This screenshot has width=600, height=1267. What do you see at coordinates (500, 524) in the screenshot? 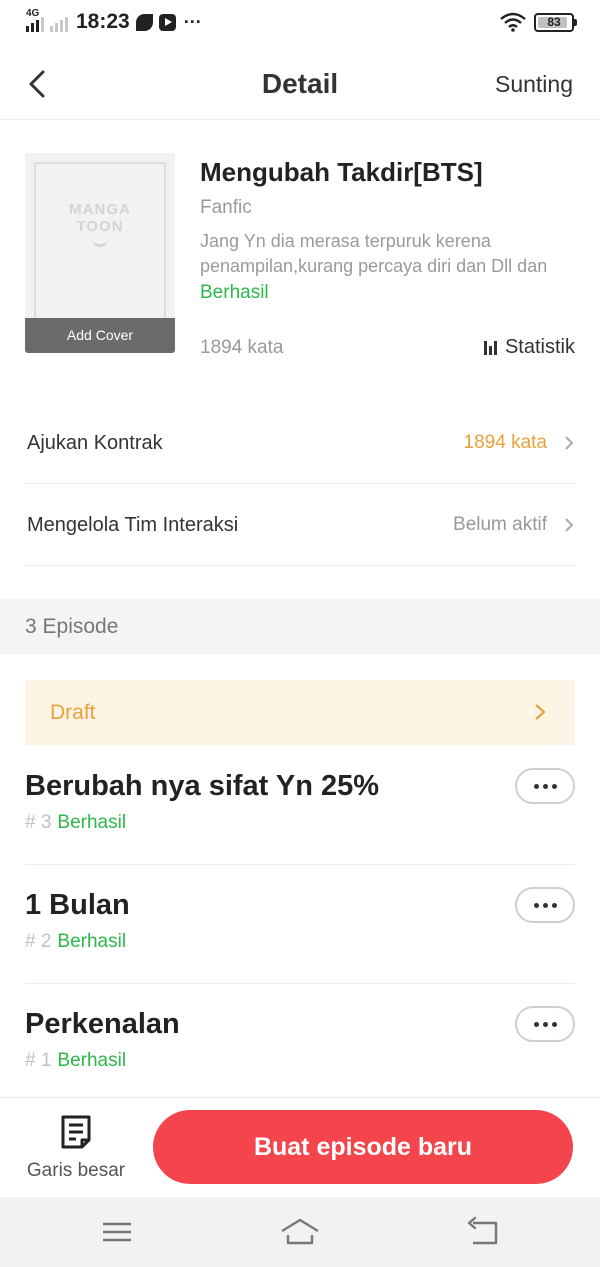
I see `interaction-team-value: Belum aktif` at bounding box center [500, 524].